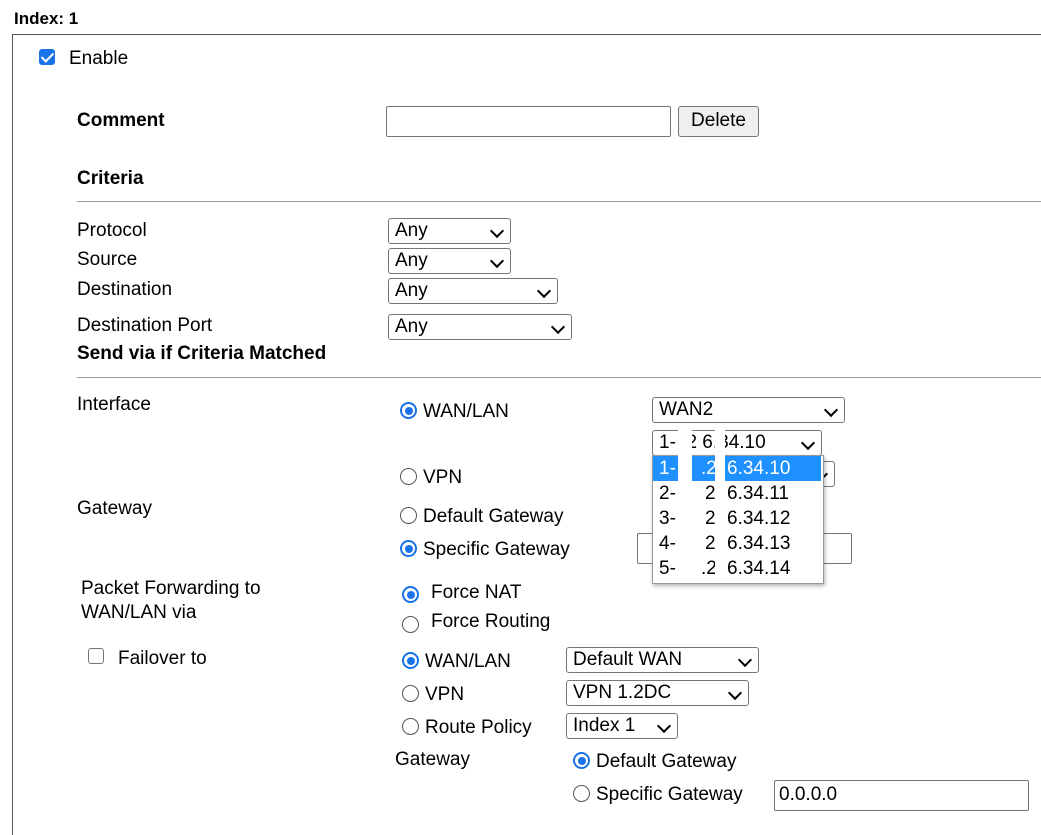 Image resolution: width=1041 pixels, height=835 pixels. Describe the element at coordinates (759, 543) in the screenshot. I see `ip-option-ip: 6.34.13` at that location.